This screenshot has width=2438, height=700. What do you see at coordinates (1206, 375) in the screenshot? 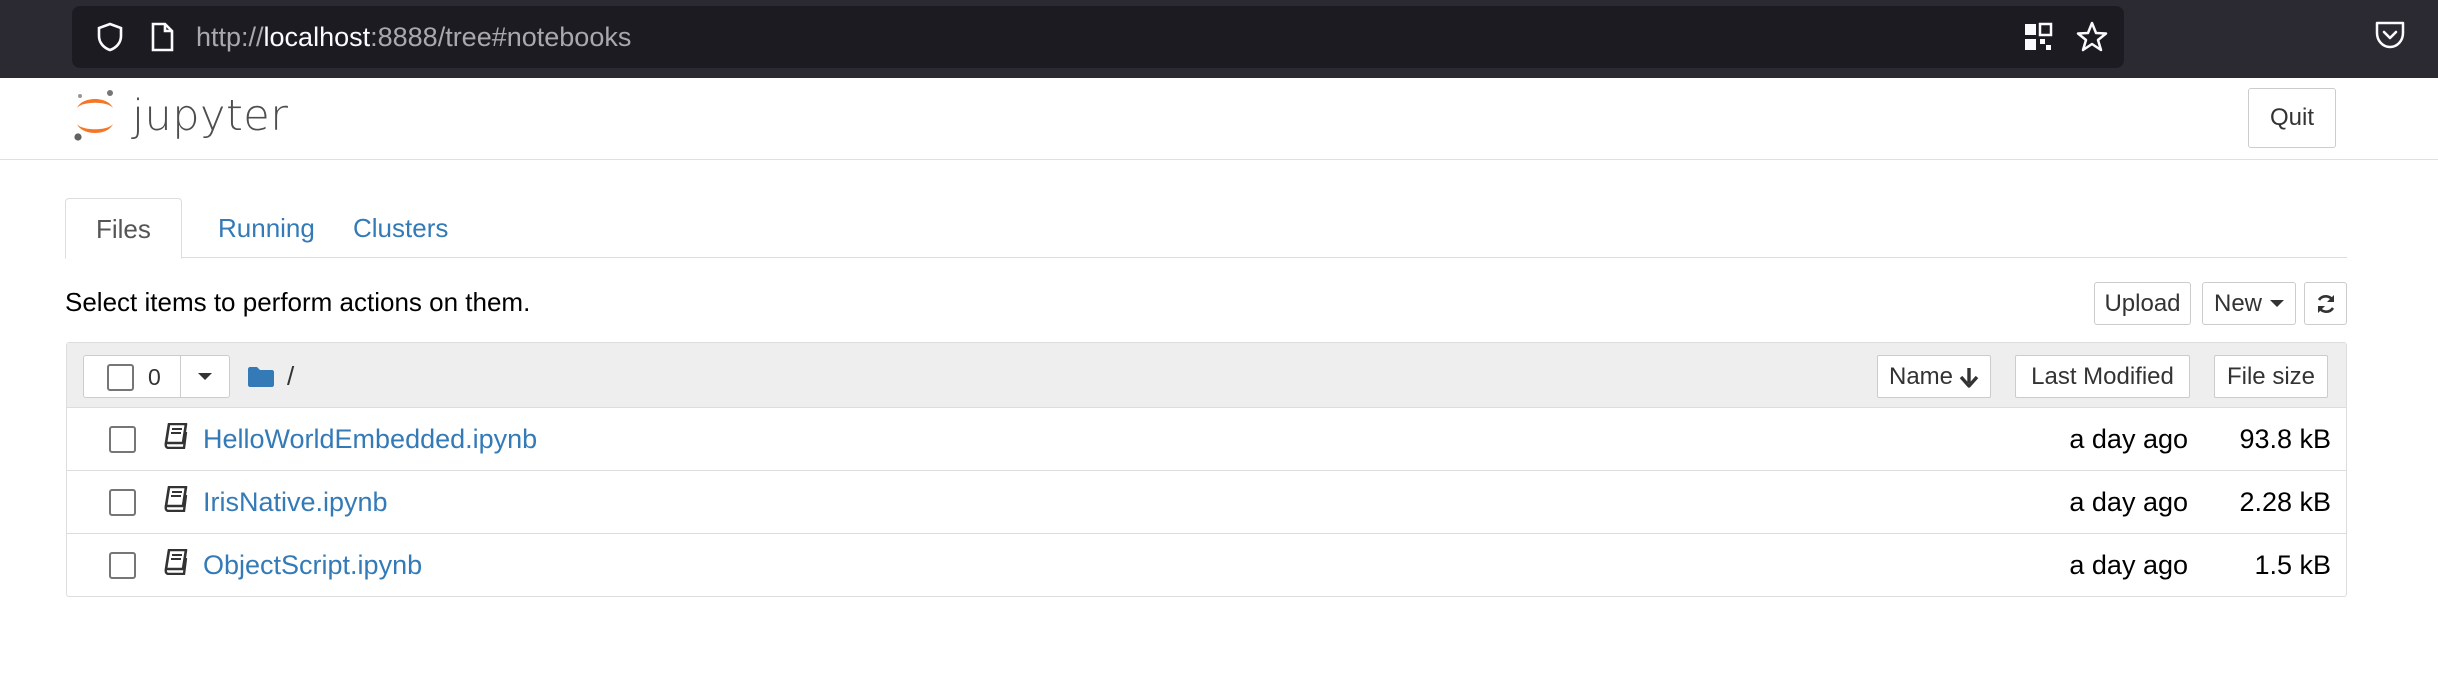
I see `list-header: 0 / Name Last Modified File size` at bounding box center [1206, 375].